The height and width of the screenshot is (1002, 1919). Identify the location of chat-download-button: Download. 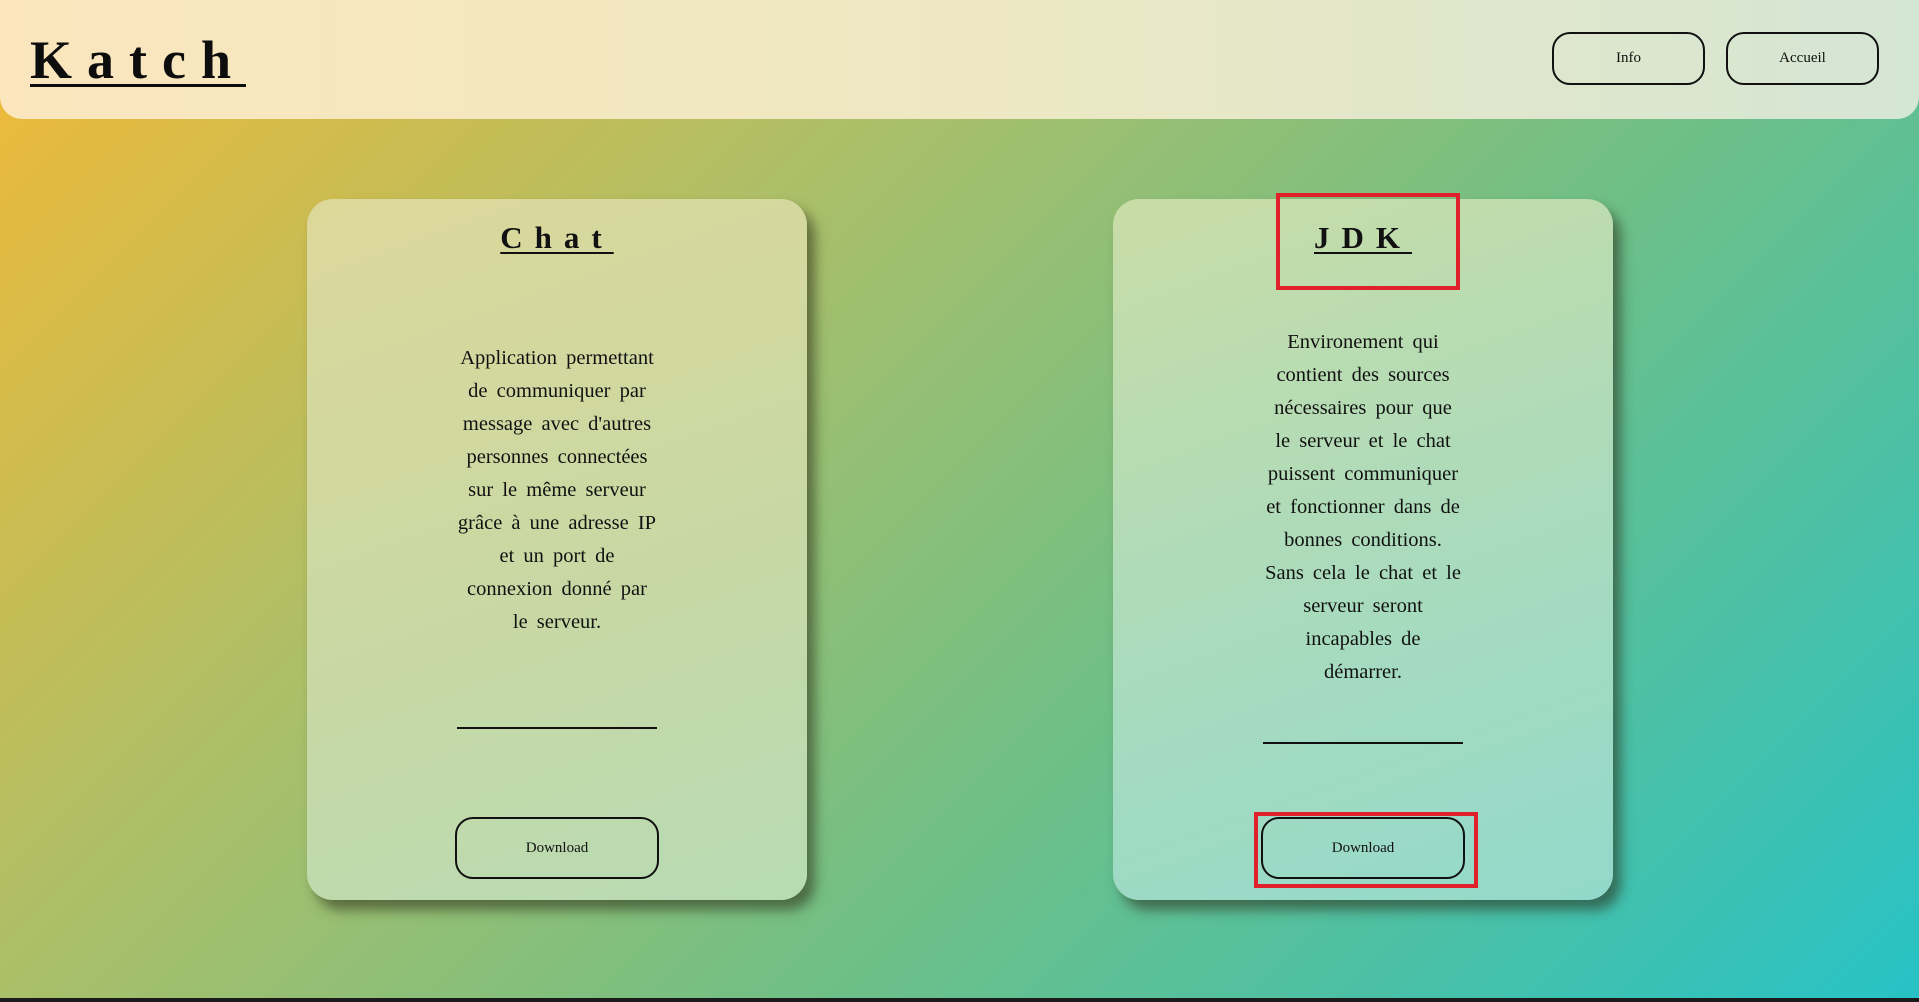
(557, 848).